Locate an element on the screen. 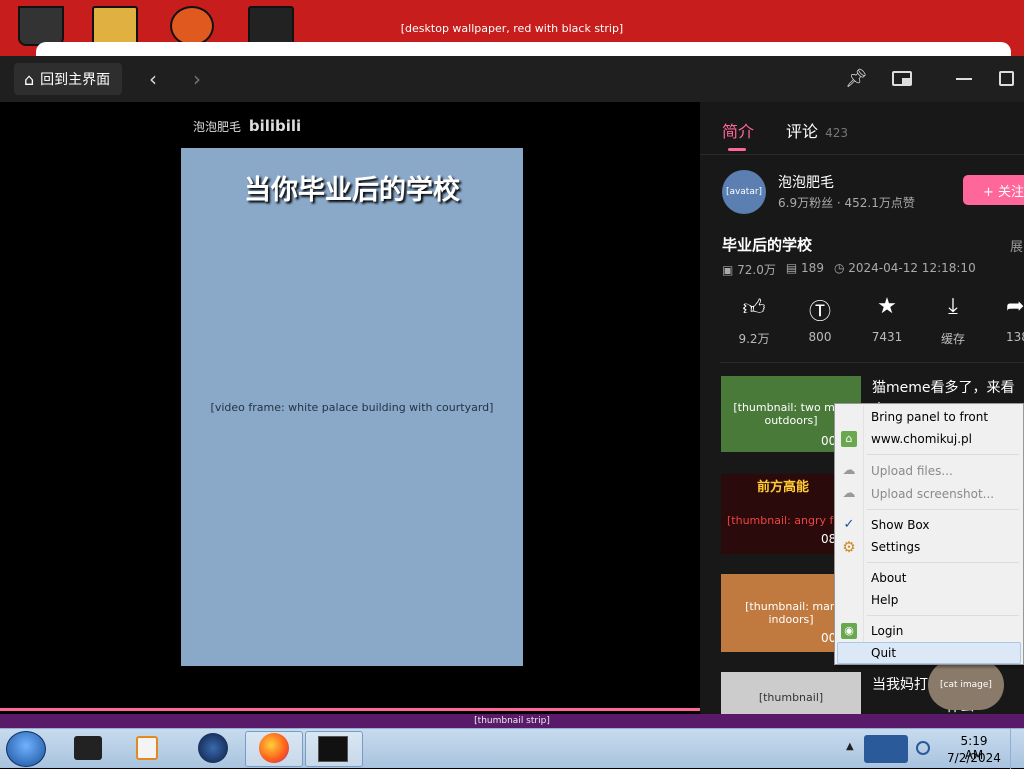 This screenshot has width=1024, height=769. like-count: 9.2万 is located at coordinates (754, 339).